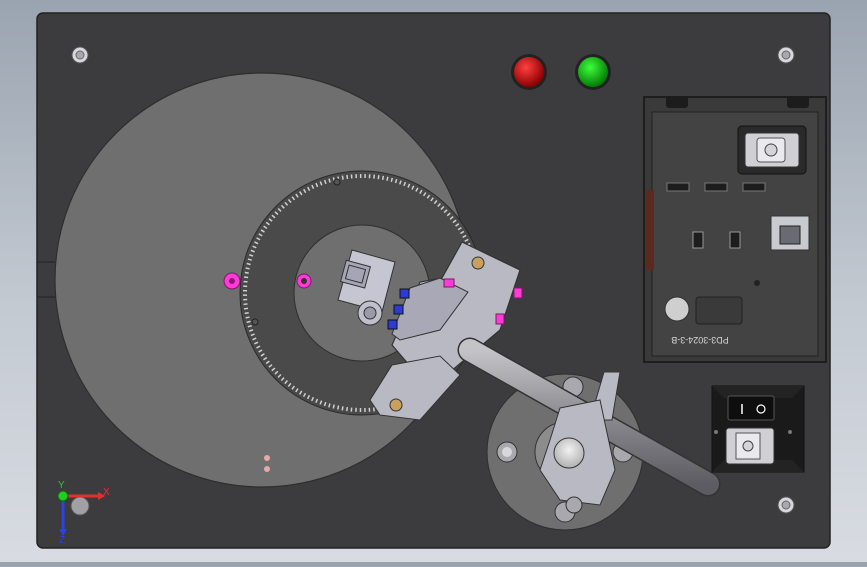 Image resolution: width=867 pixels, height=567 pixels. What do you see at coordinates (786, 505) in the screenshot?
I see `corner-screw-br` at bounding box center [786, 505].